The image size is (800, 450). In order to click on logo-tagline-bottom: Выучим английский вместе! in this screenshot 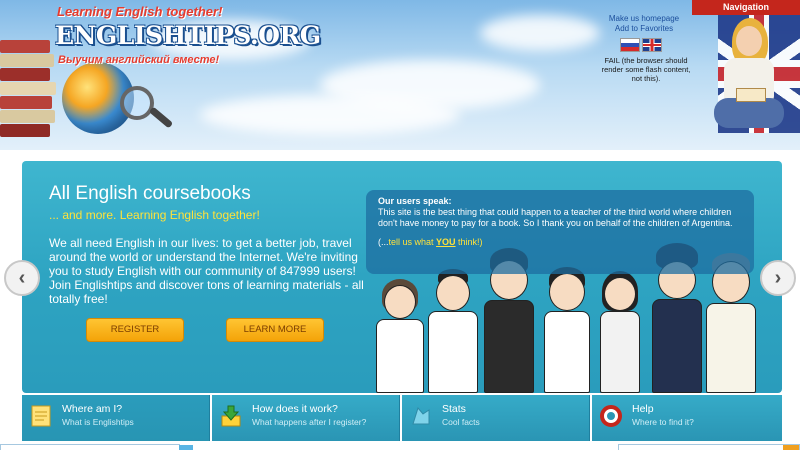, I will do `click(139, 60)`.